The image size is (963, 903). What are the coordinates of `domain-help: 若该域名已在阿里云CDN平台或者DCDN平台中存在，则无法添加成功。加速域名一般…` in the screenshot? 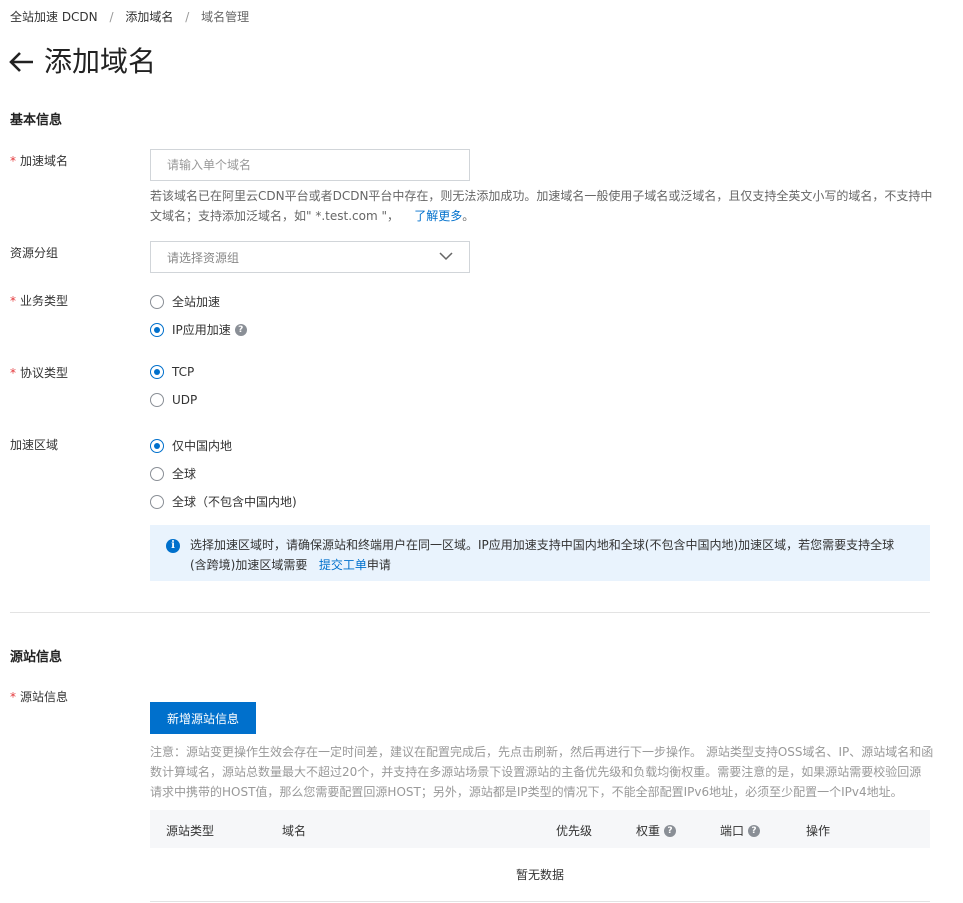 It's located at (545, 206).